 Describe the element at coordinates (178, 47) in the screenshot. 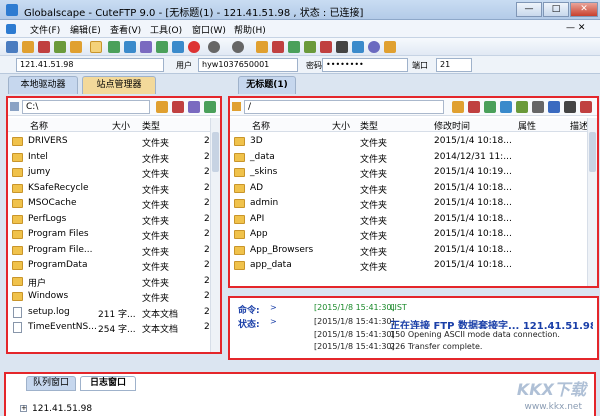

I see `transfer-icon` at that location.